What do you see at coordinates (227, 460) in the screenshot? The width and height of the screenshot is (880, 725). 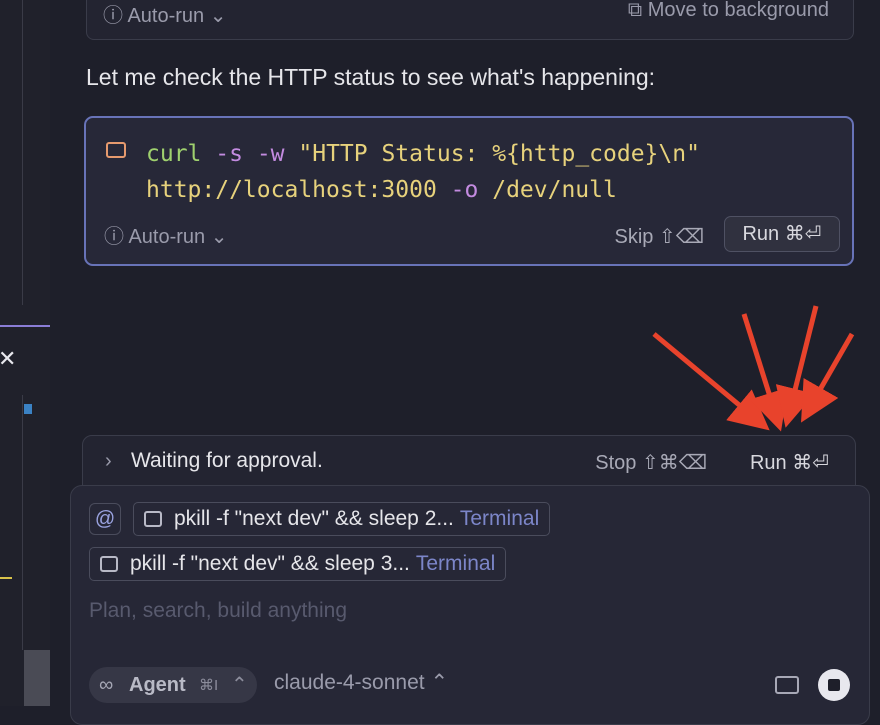 I see `approval-status: Waiting for approval.` at bounding box center [227, 460].